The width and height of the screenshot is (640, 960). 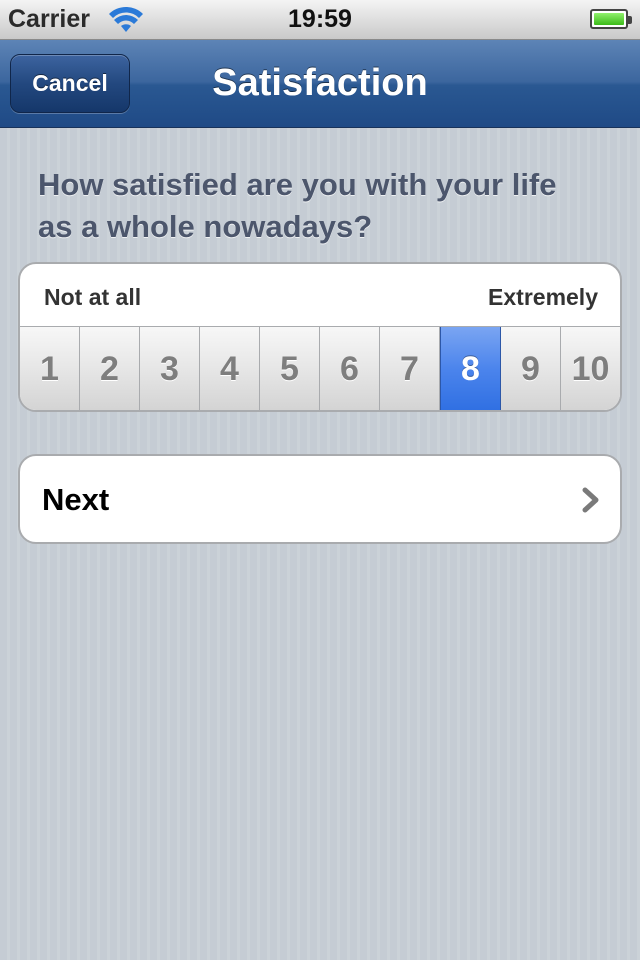 I want to click on scale-min-label: Not at all, so click(x=93, y=297).